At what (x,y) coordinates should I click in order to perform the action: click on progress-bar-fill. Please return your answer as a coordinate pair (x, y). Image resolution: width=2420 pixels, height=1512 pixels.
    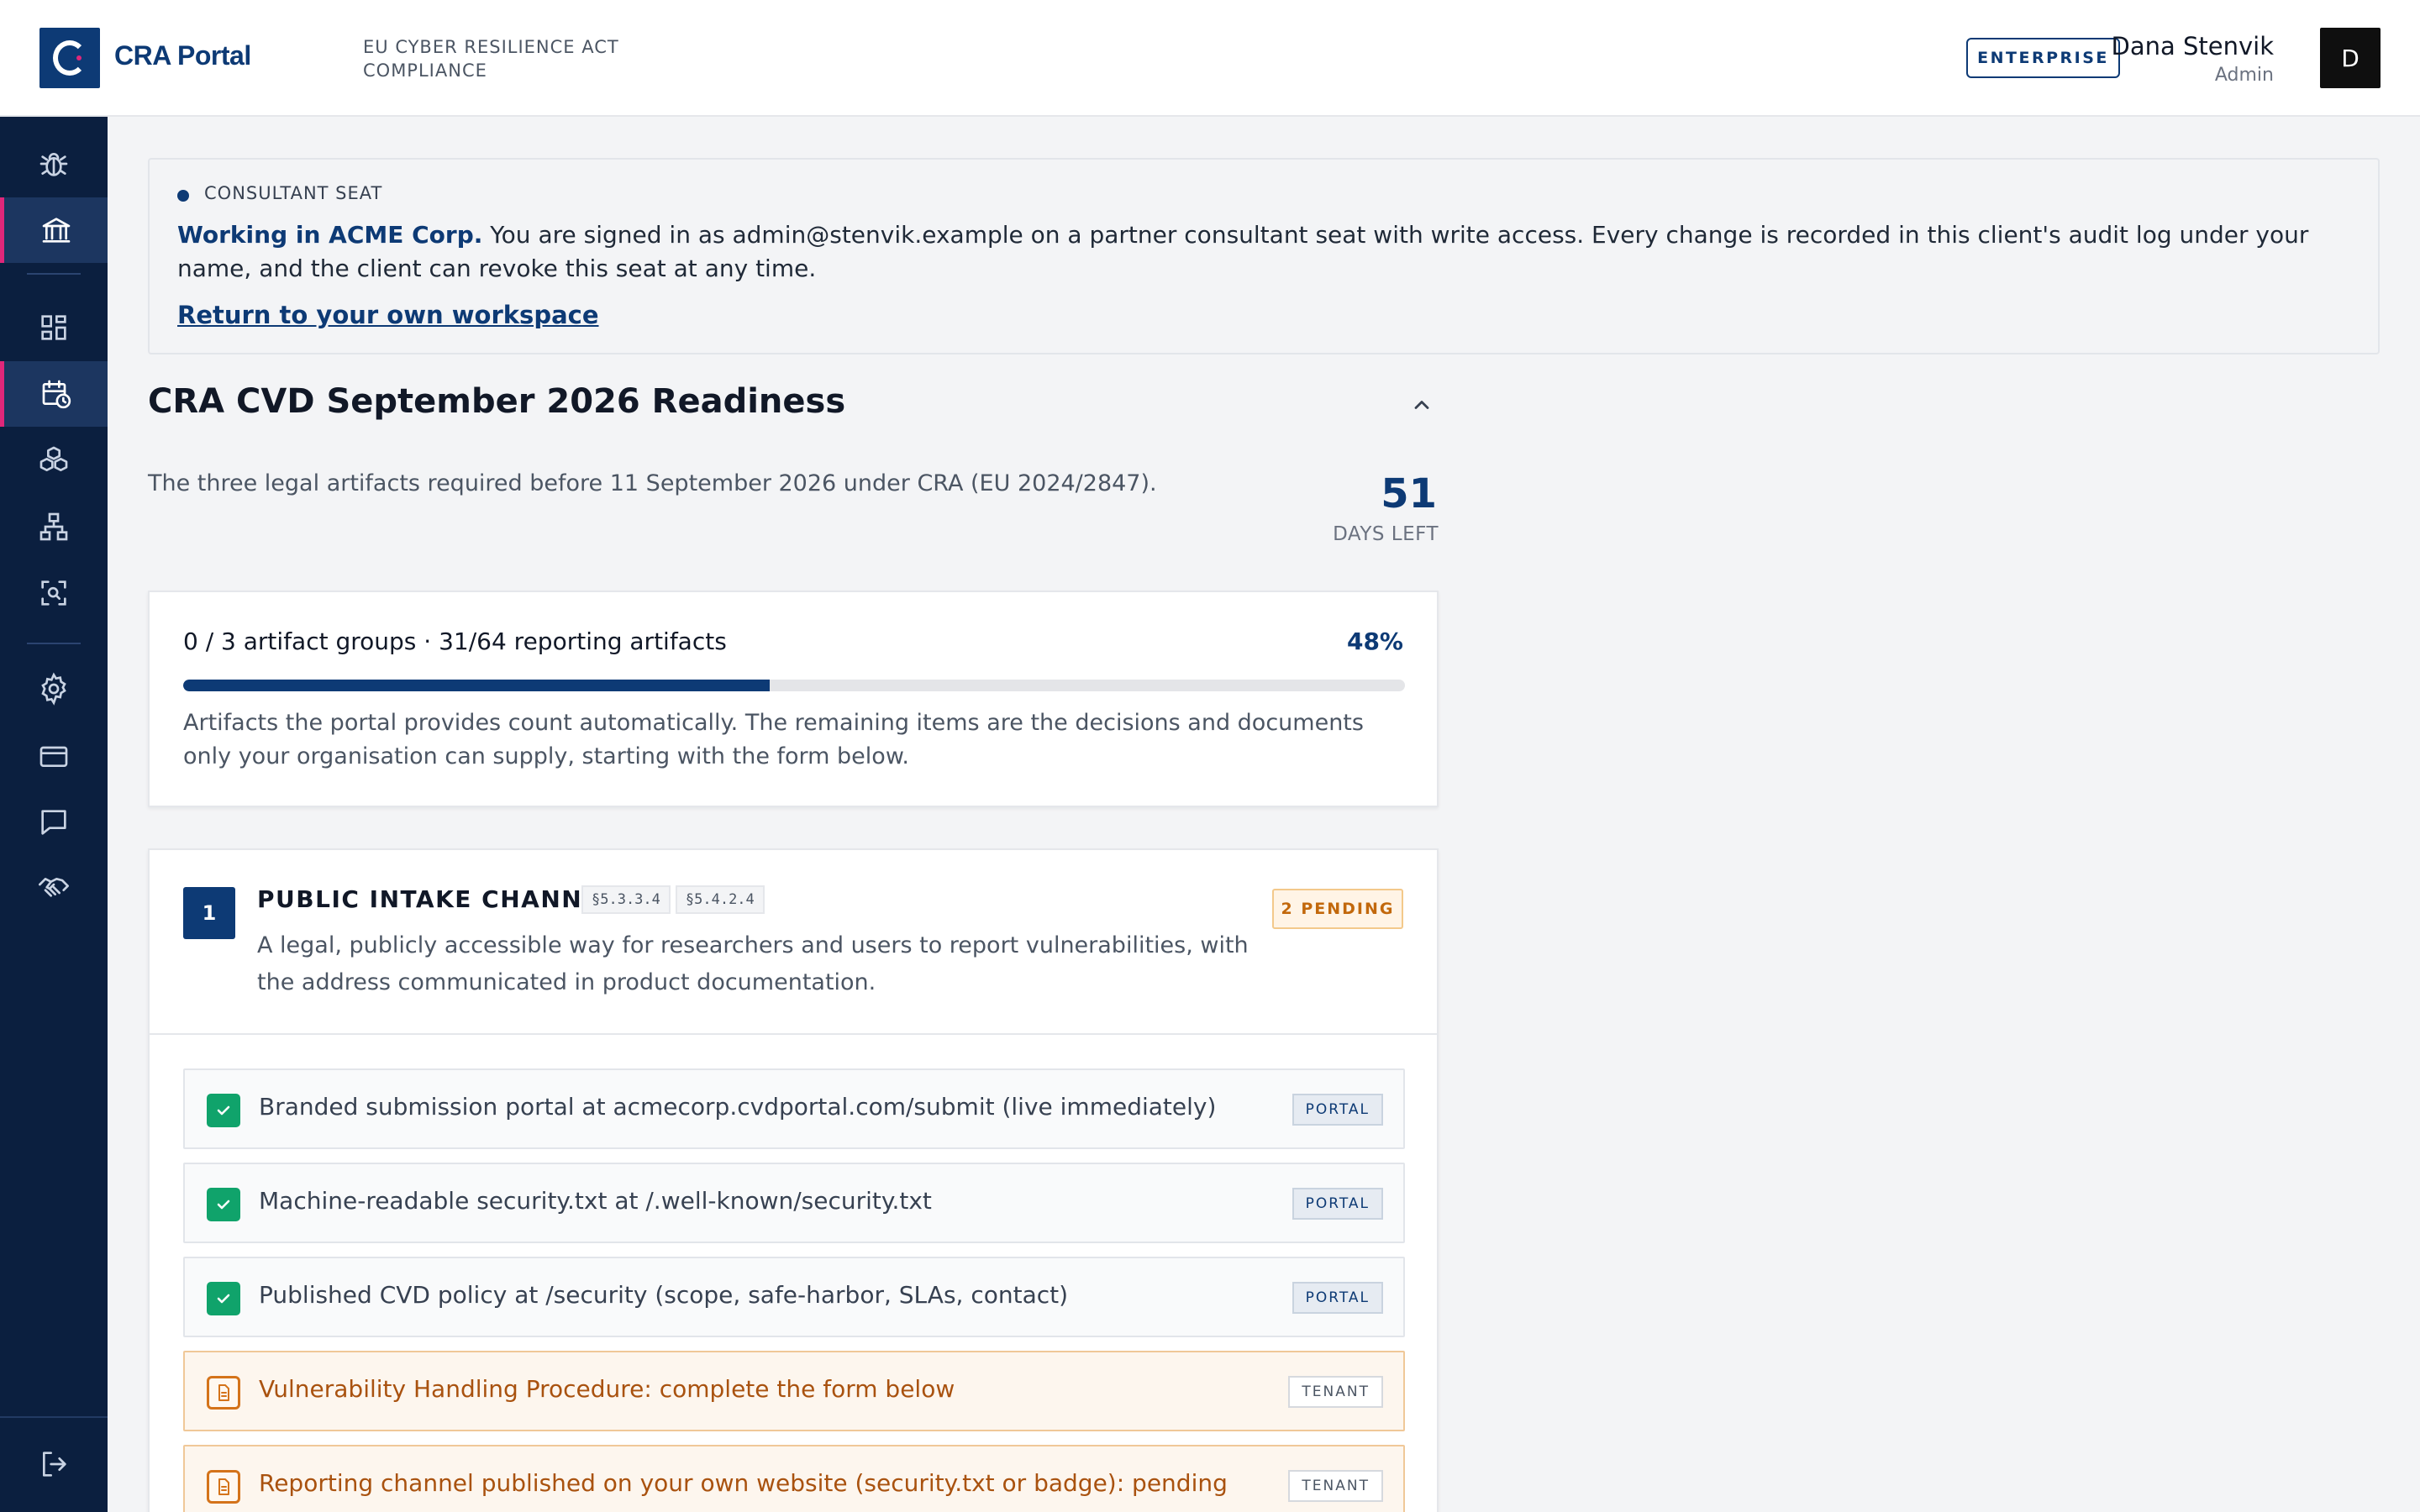
    Looking at the image, I should click on (477, 685).